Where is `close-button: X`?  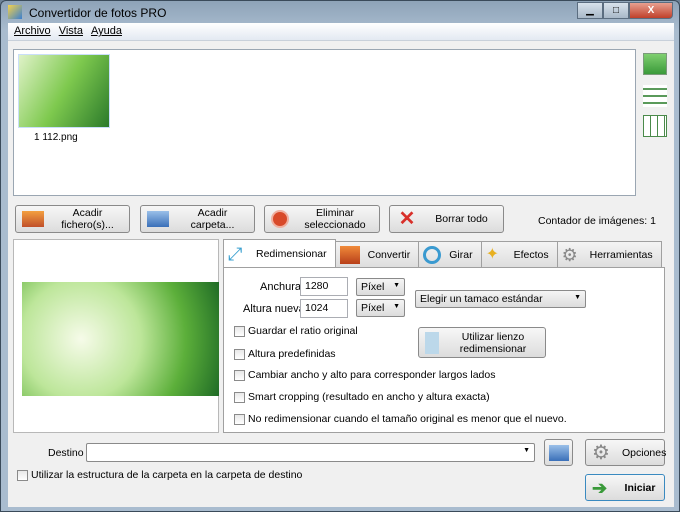 close-button: X is located at coordinates (651, 10).